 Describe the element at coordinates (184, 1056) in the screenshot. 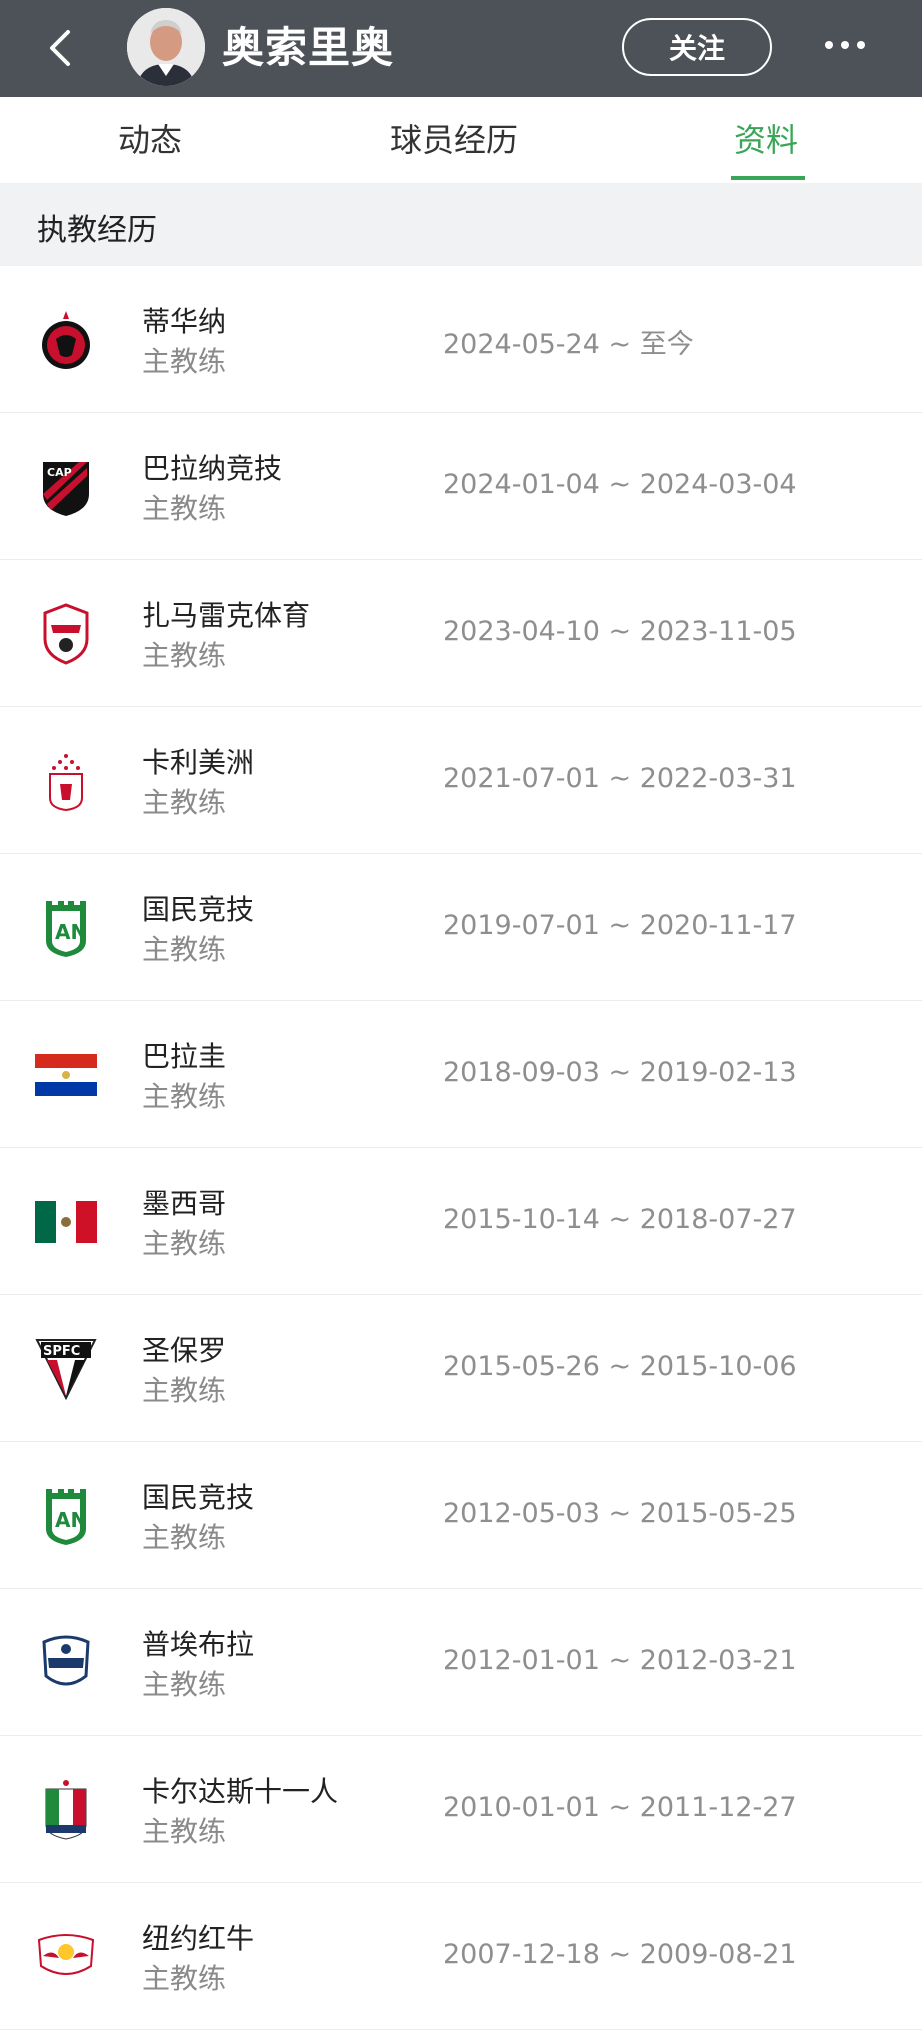

I see `team-name: 巴拉圭` at that location.